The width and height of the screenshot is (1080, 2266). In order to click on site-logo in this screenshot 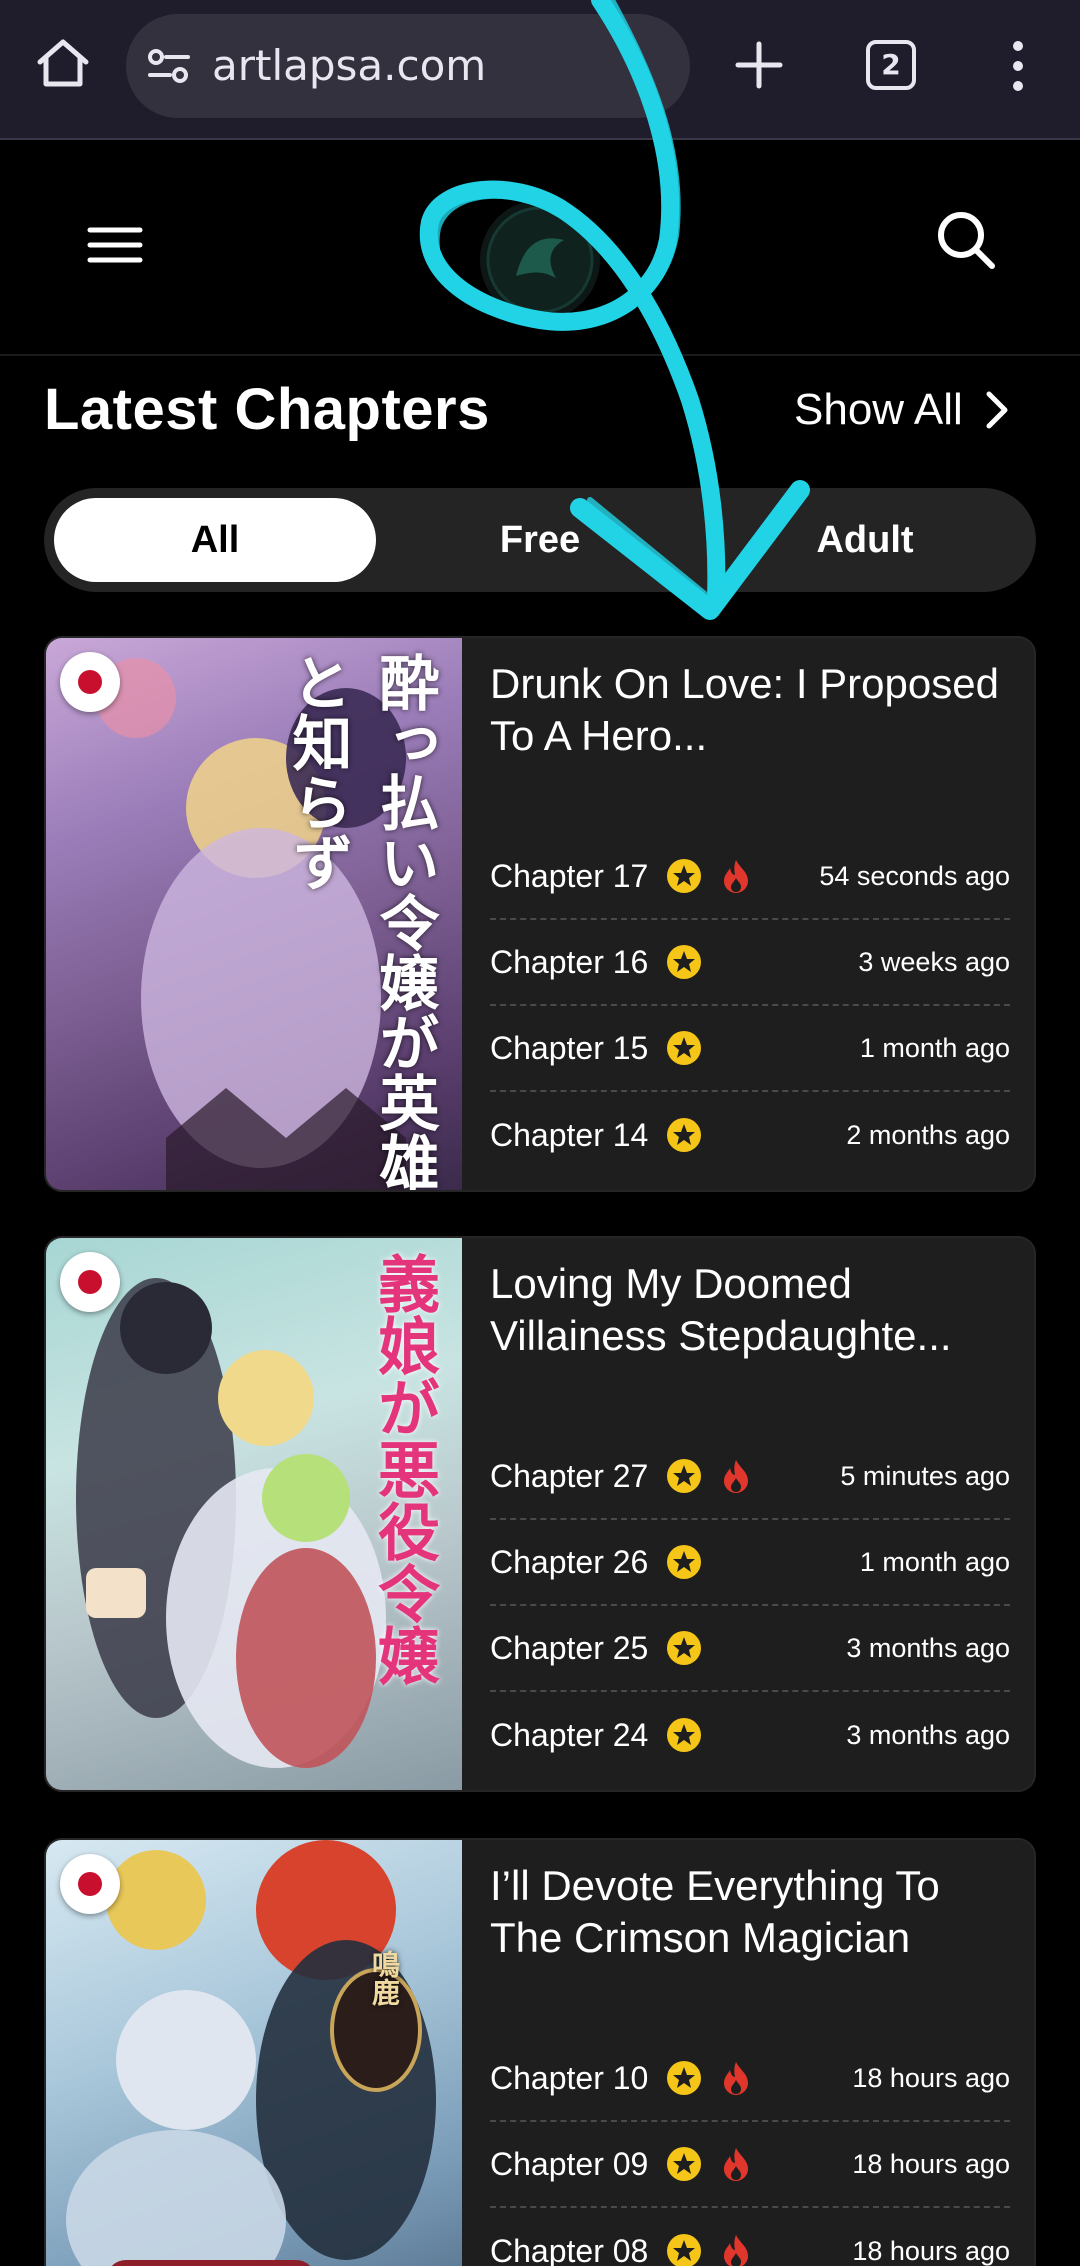, I will do `click(540, 260)`.